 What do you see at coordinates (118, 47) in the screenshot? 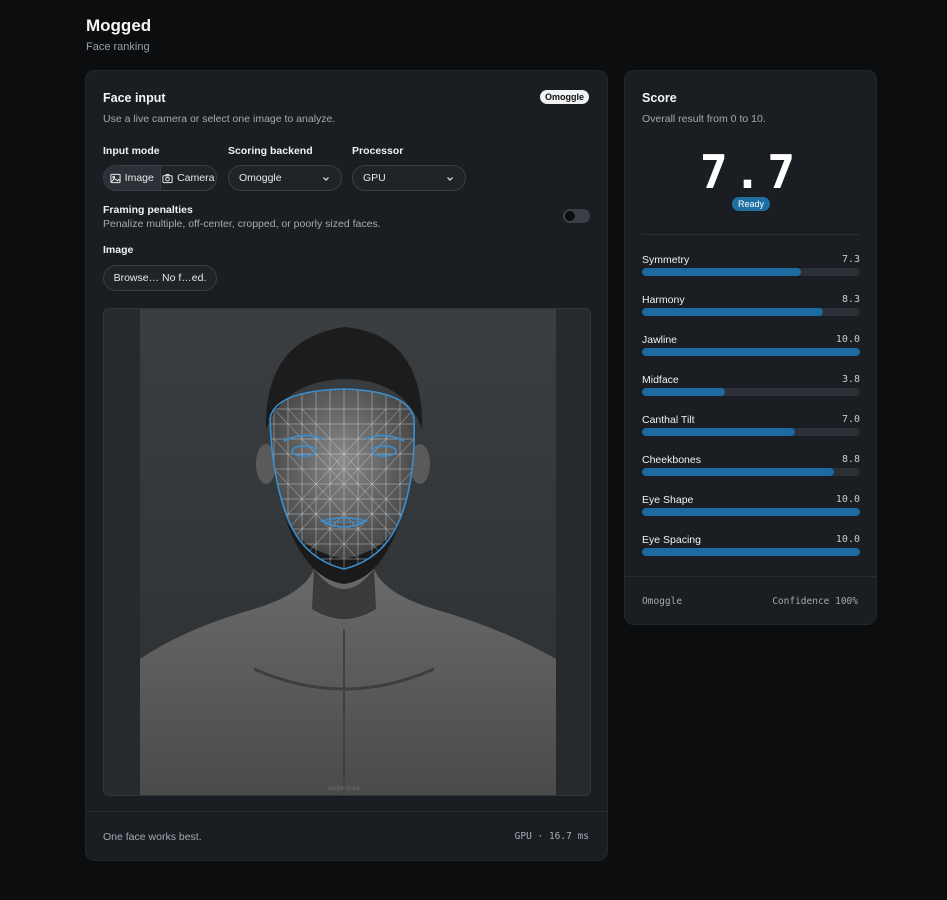
I see `app-subtitle: Face ranking` at bounding box center [118, 47].